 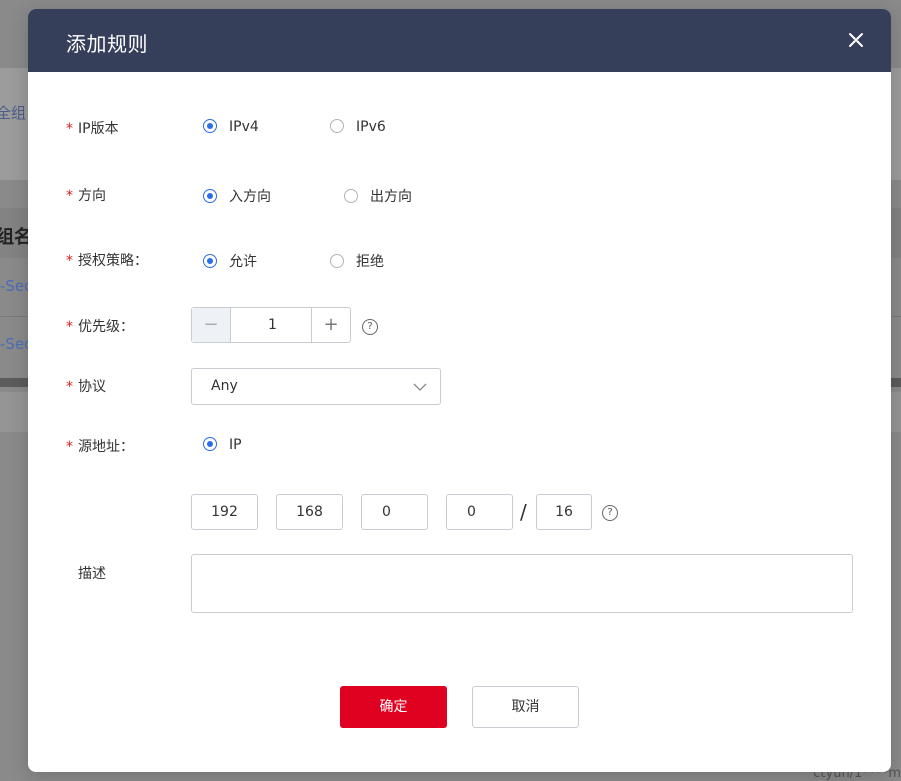 What do you see at coordinates (525, 707) in the screenshot?
I see `cancel-button: 取消` at bounding box center [525, 707].